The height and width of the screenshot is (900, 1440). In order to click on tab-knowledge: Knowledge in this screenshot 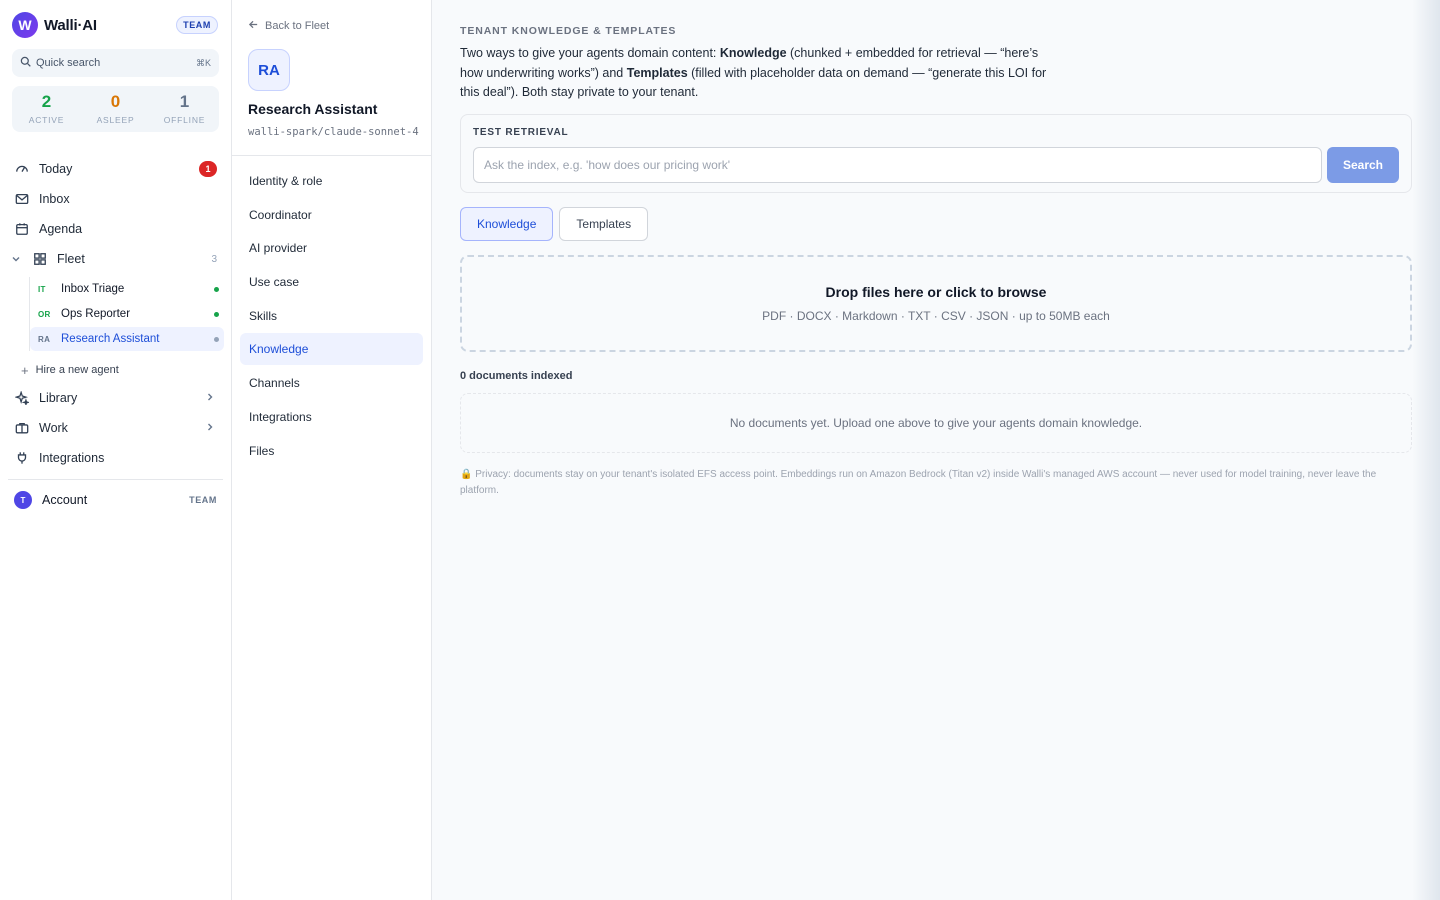, I will do `click(507, 224)`.